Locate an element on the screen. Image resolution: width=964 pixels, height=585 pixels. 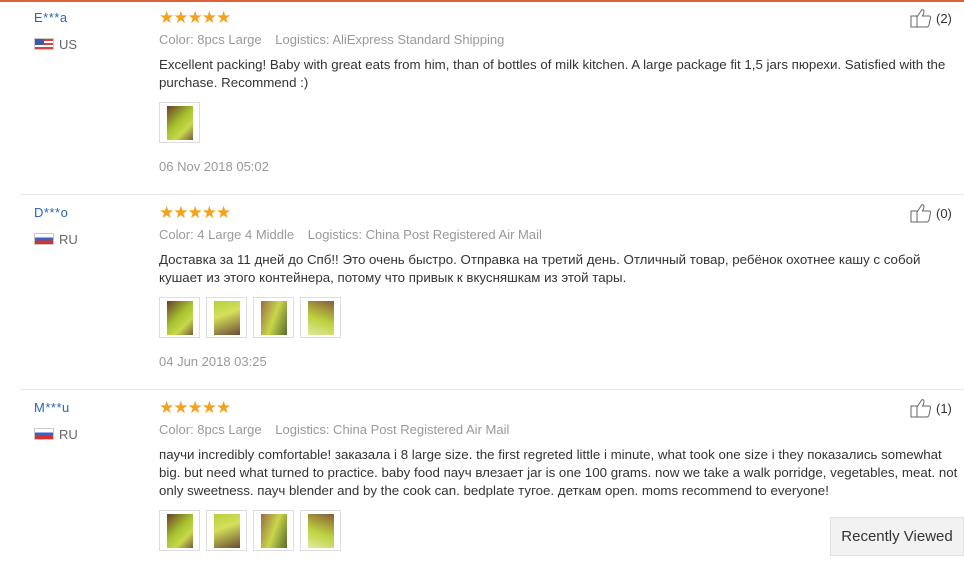
helpful-count: (2) is located at coordinates (944, 18).